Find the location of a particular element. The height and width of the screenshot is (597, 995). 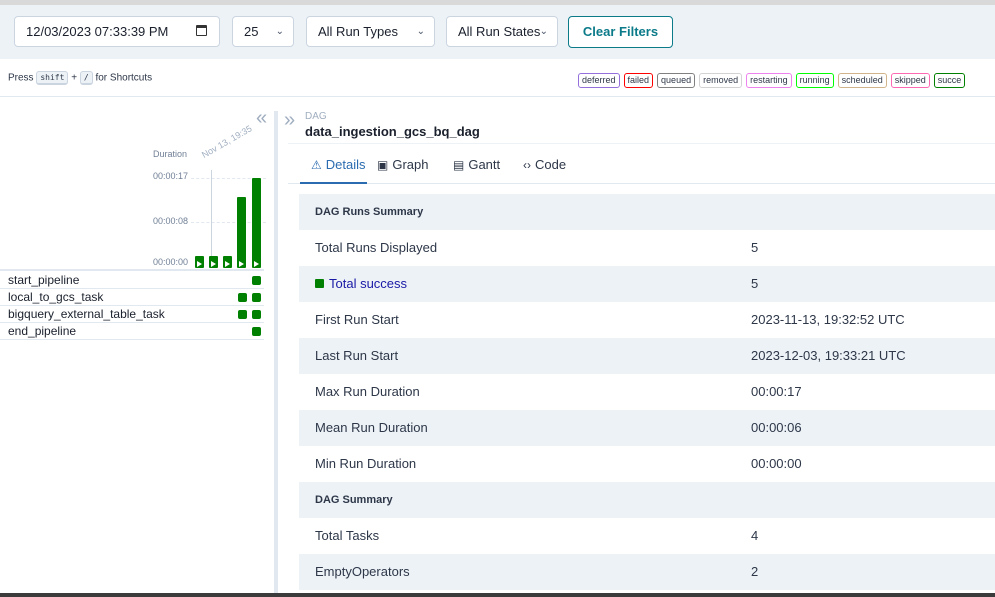

clear-filters-button: Clear Filters is located at coordinates (620, 32).